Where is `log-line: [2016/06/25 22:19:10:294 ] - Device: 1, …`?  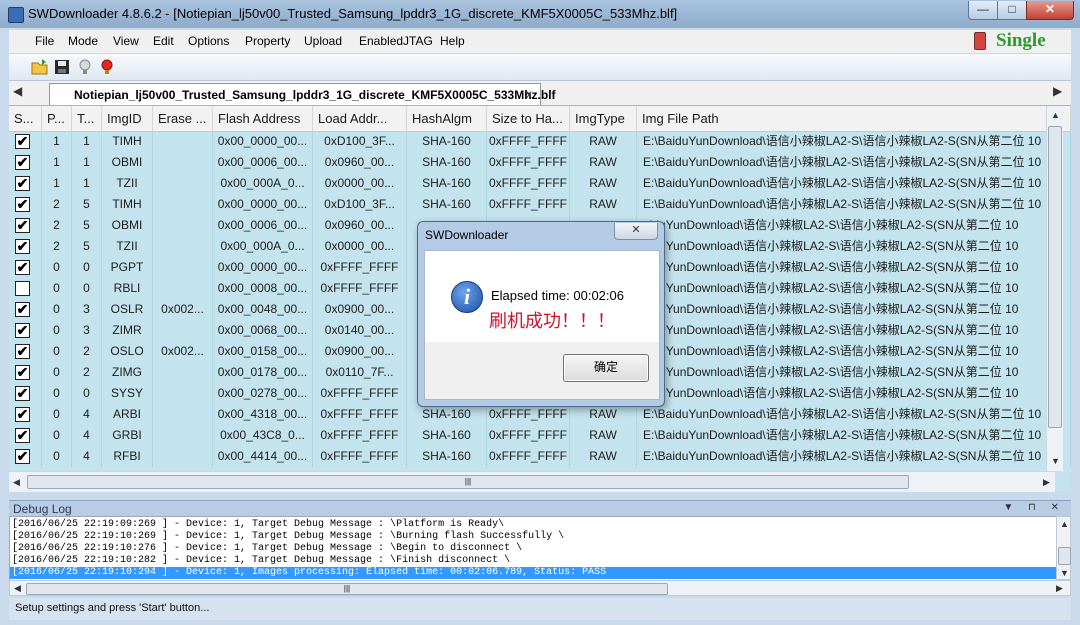
log-line: [2016/06/25 22:19:10:294 ] - Device: 1, … is located at coordinates (533, 573).